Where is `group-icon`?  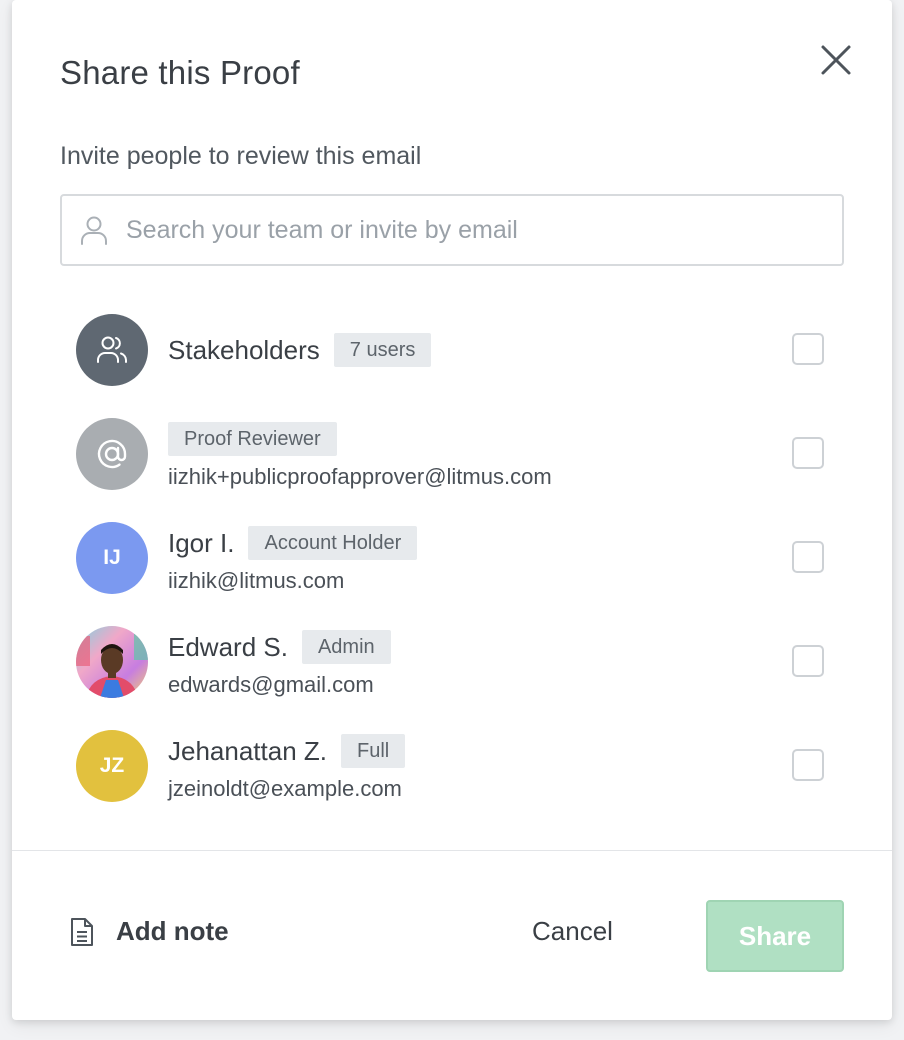
group-icon is located at coordinates (112, 349).